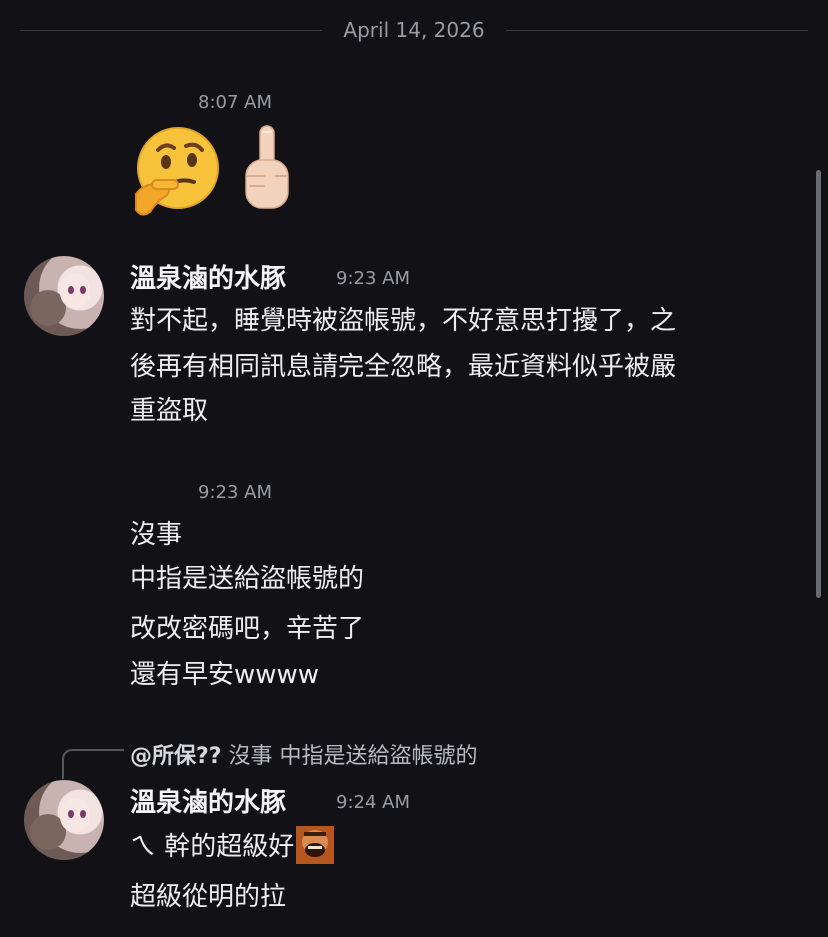 This screenshot has height=937, width=828. Describe the element at coordinates (403, 367) in the screenshot. I see `message-line: 後再有相同訊息請完全忽略，最近資料似乎被嚴` at that location.